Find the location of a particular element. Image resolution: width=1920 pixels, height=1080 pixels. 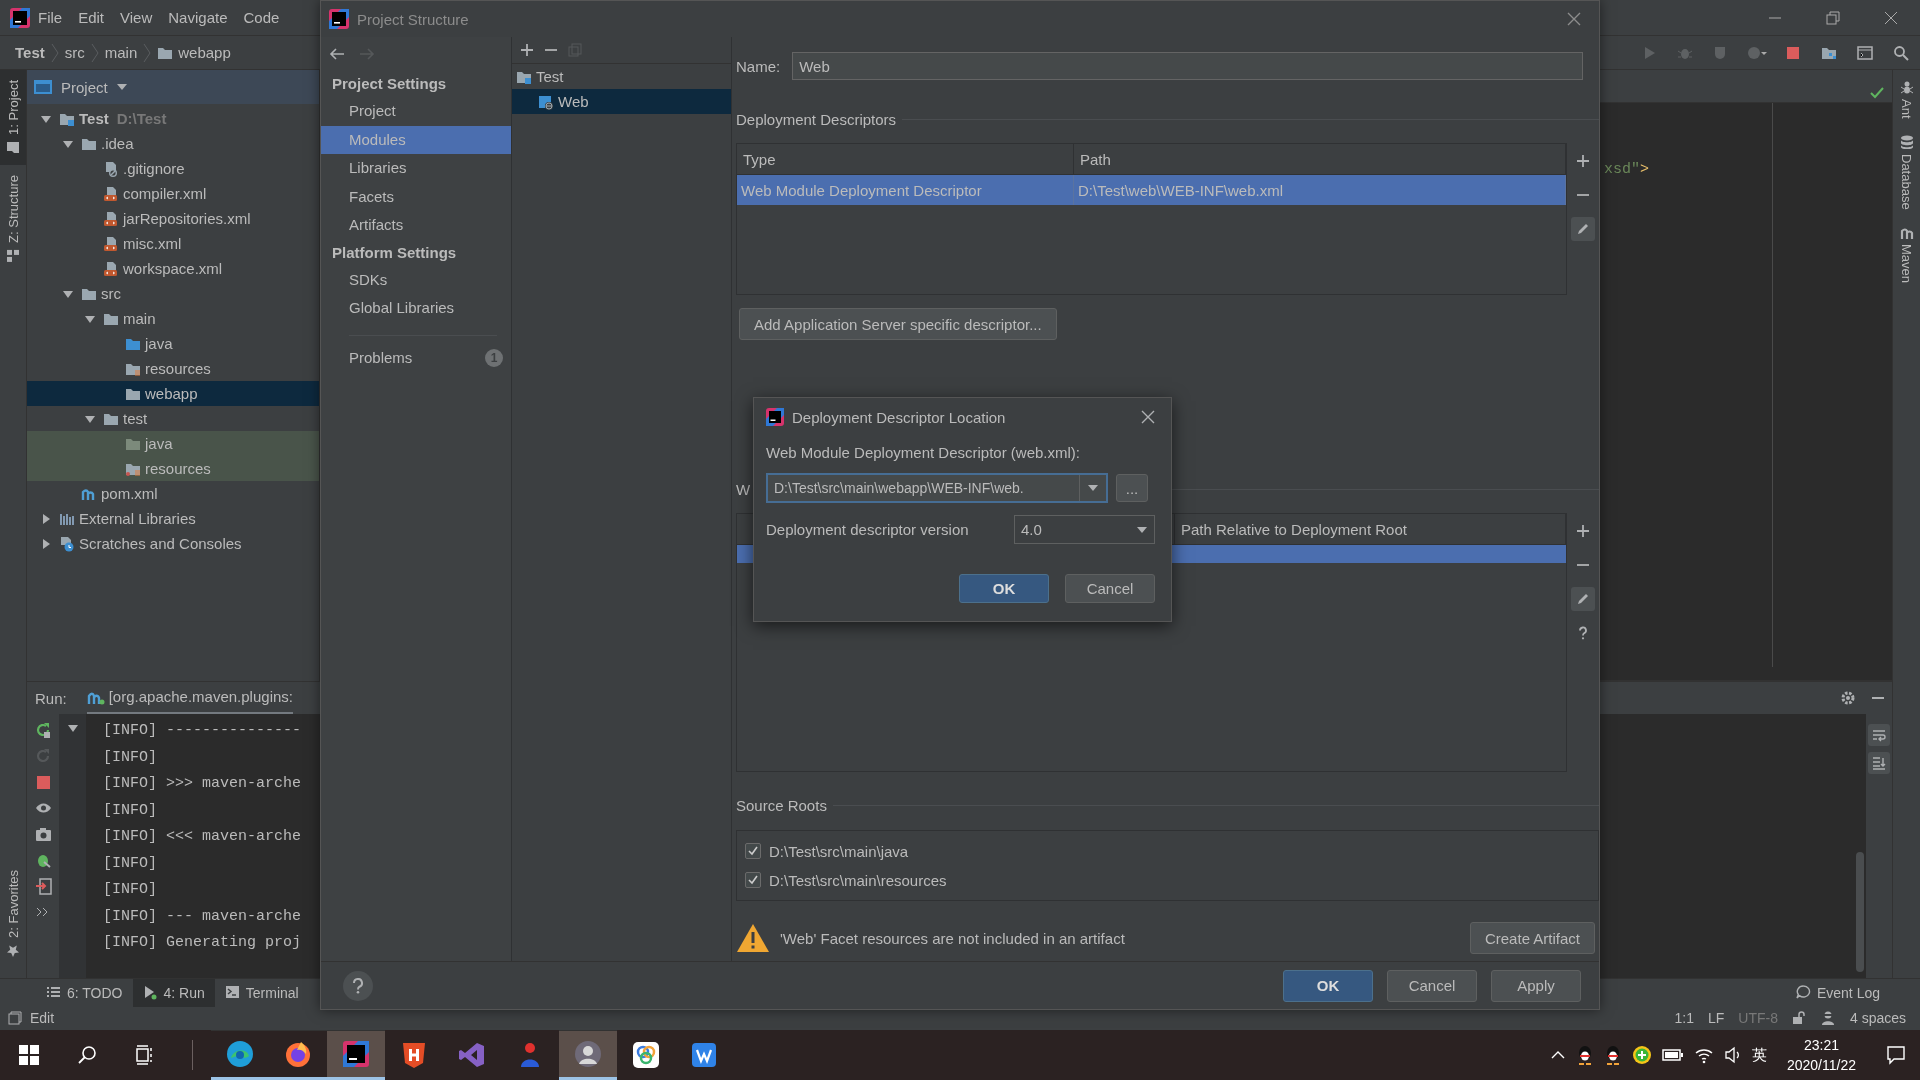

nav-item: Libraries is located at coordinates (416, 168).